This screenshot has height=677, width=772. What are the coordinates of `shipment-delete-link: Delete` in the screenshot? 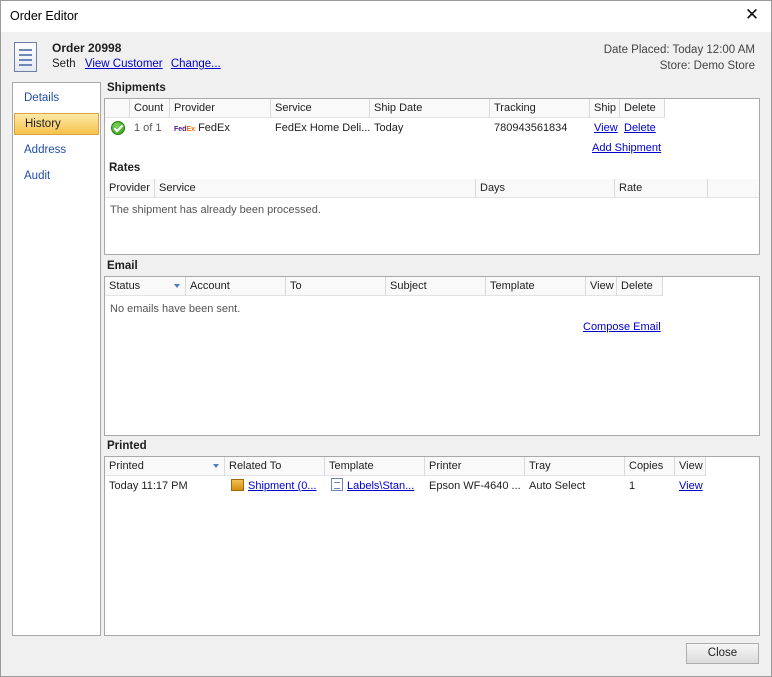 It's located at (640, 128).